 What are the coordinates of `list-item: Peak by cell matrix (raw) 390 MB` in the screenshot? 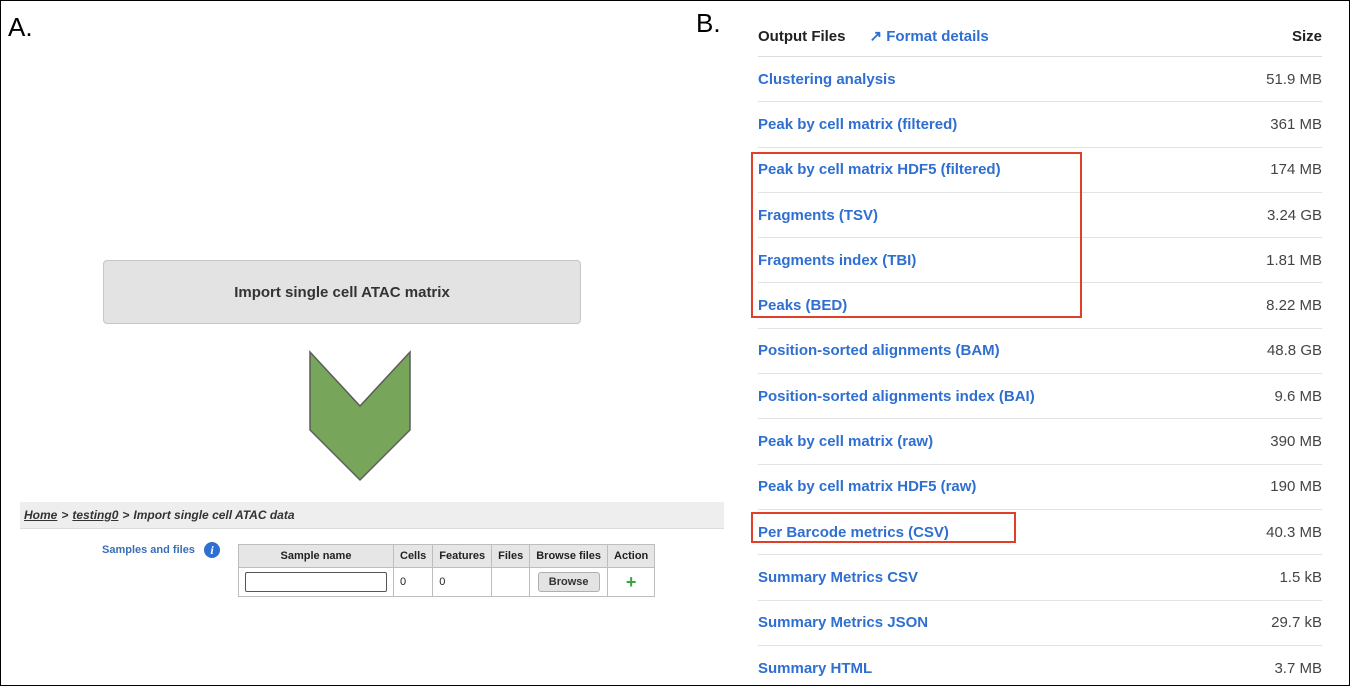 It's located at (1040, 442).